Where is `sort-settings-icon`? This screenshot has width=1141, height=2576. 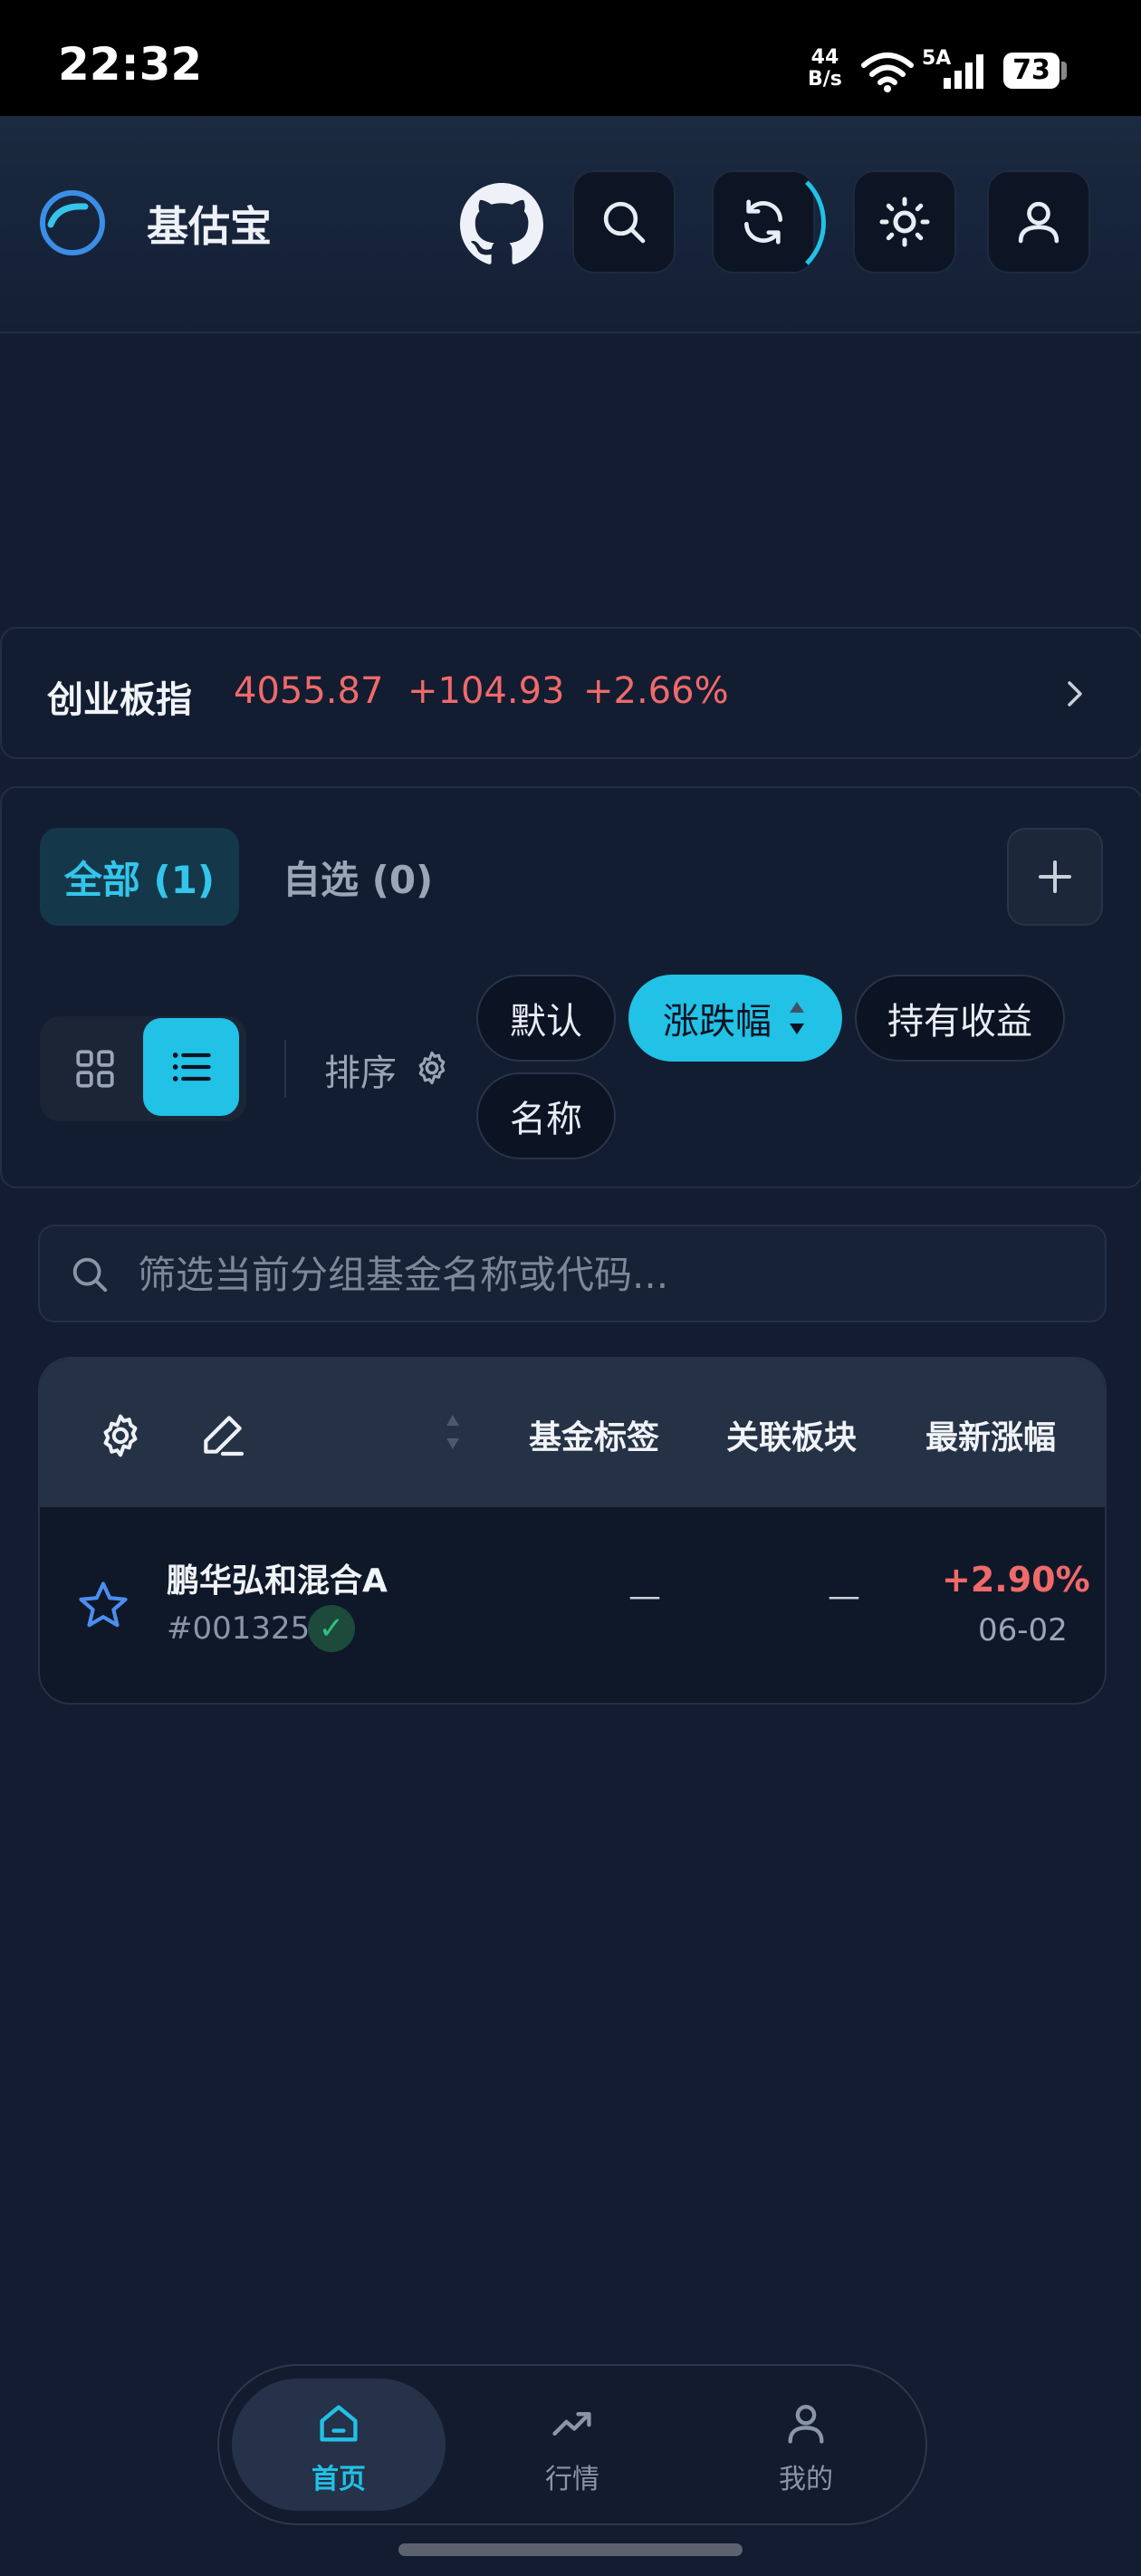
sort-settings-icon is located at coordinates (432, 1068).